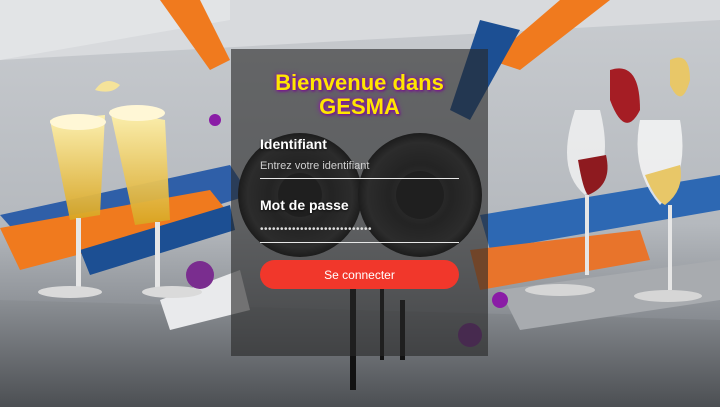  I want to click on username-label: Identifiant, so click(293, 144).